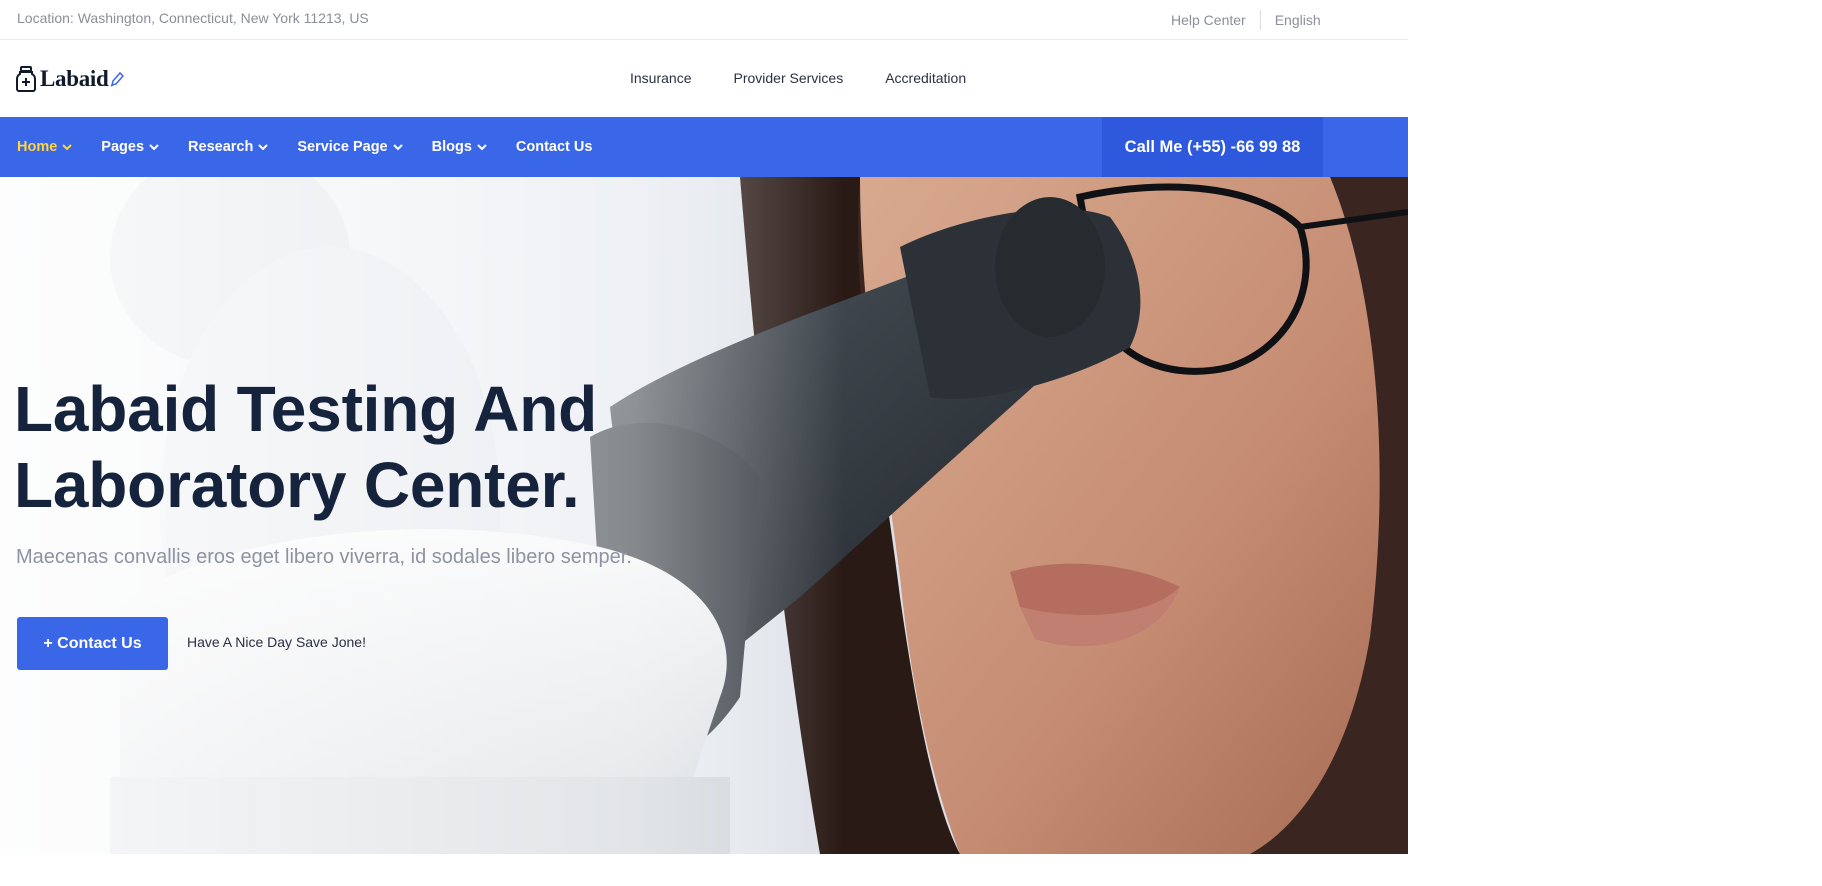 This screenshot has width=1822, height=886. I want to click on top-bar-right: Help Center English, so click(1246, 20).